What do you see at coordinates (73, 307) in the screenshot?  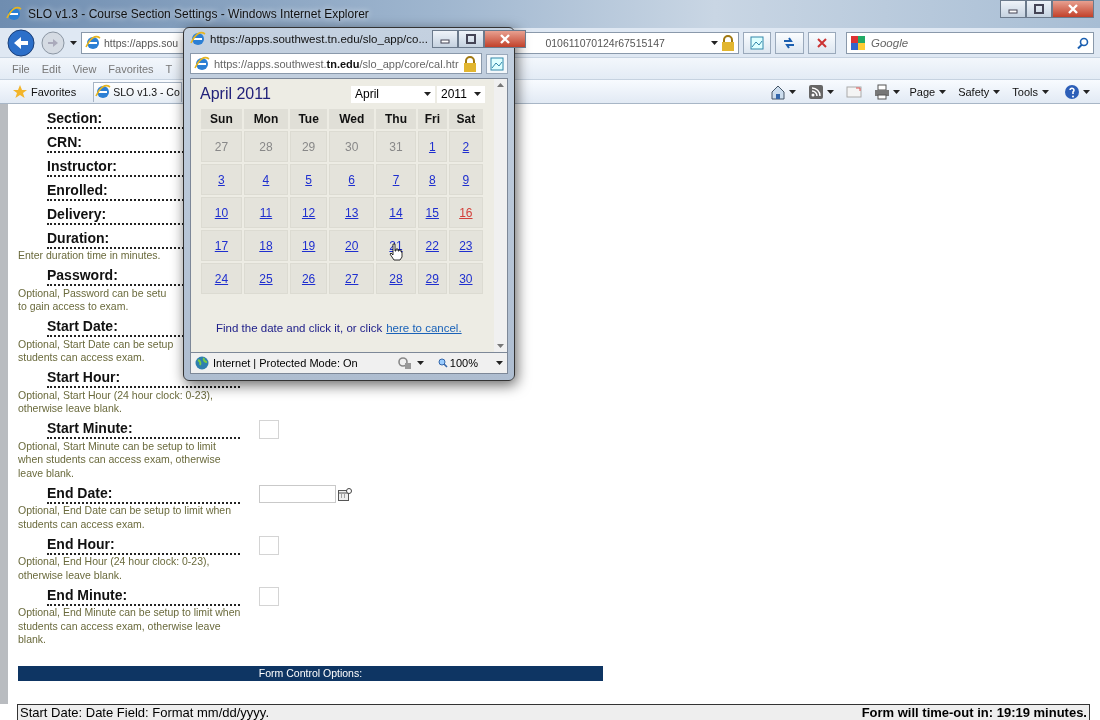 I see `help-text: to gain access to exam.` at bounding box center [73, 307].